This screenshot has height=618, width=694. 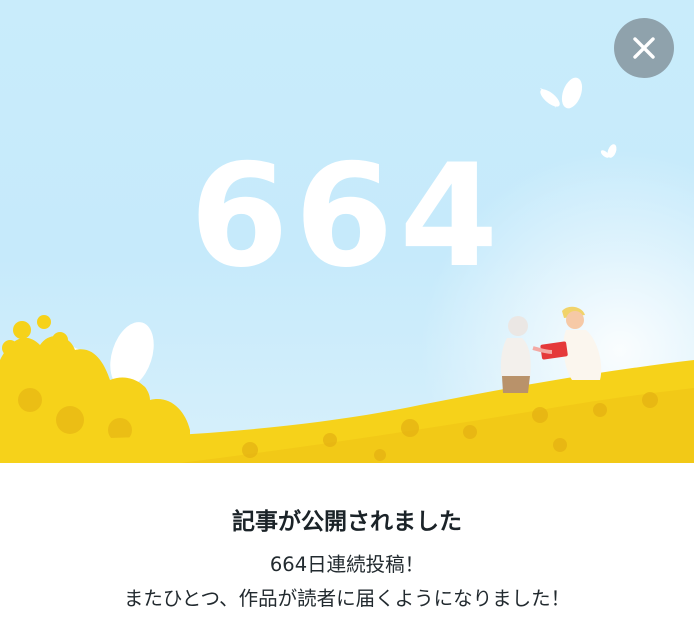 What do you see at coordinates (347, 598) in the screenshot?
I see `reader-message: またひとつ、作品が読者に届くようになりました！` at bounding box center [347, 598].